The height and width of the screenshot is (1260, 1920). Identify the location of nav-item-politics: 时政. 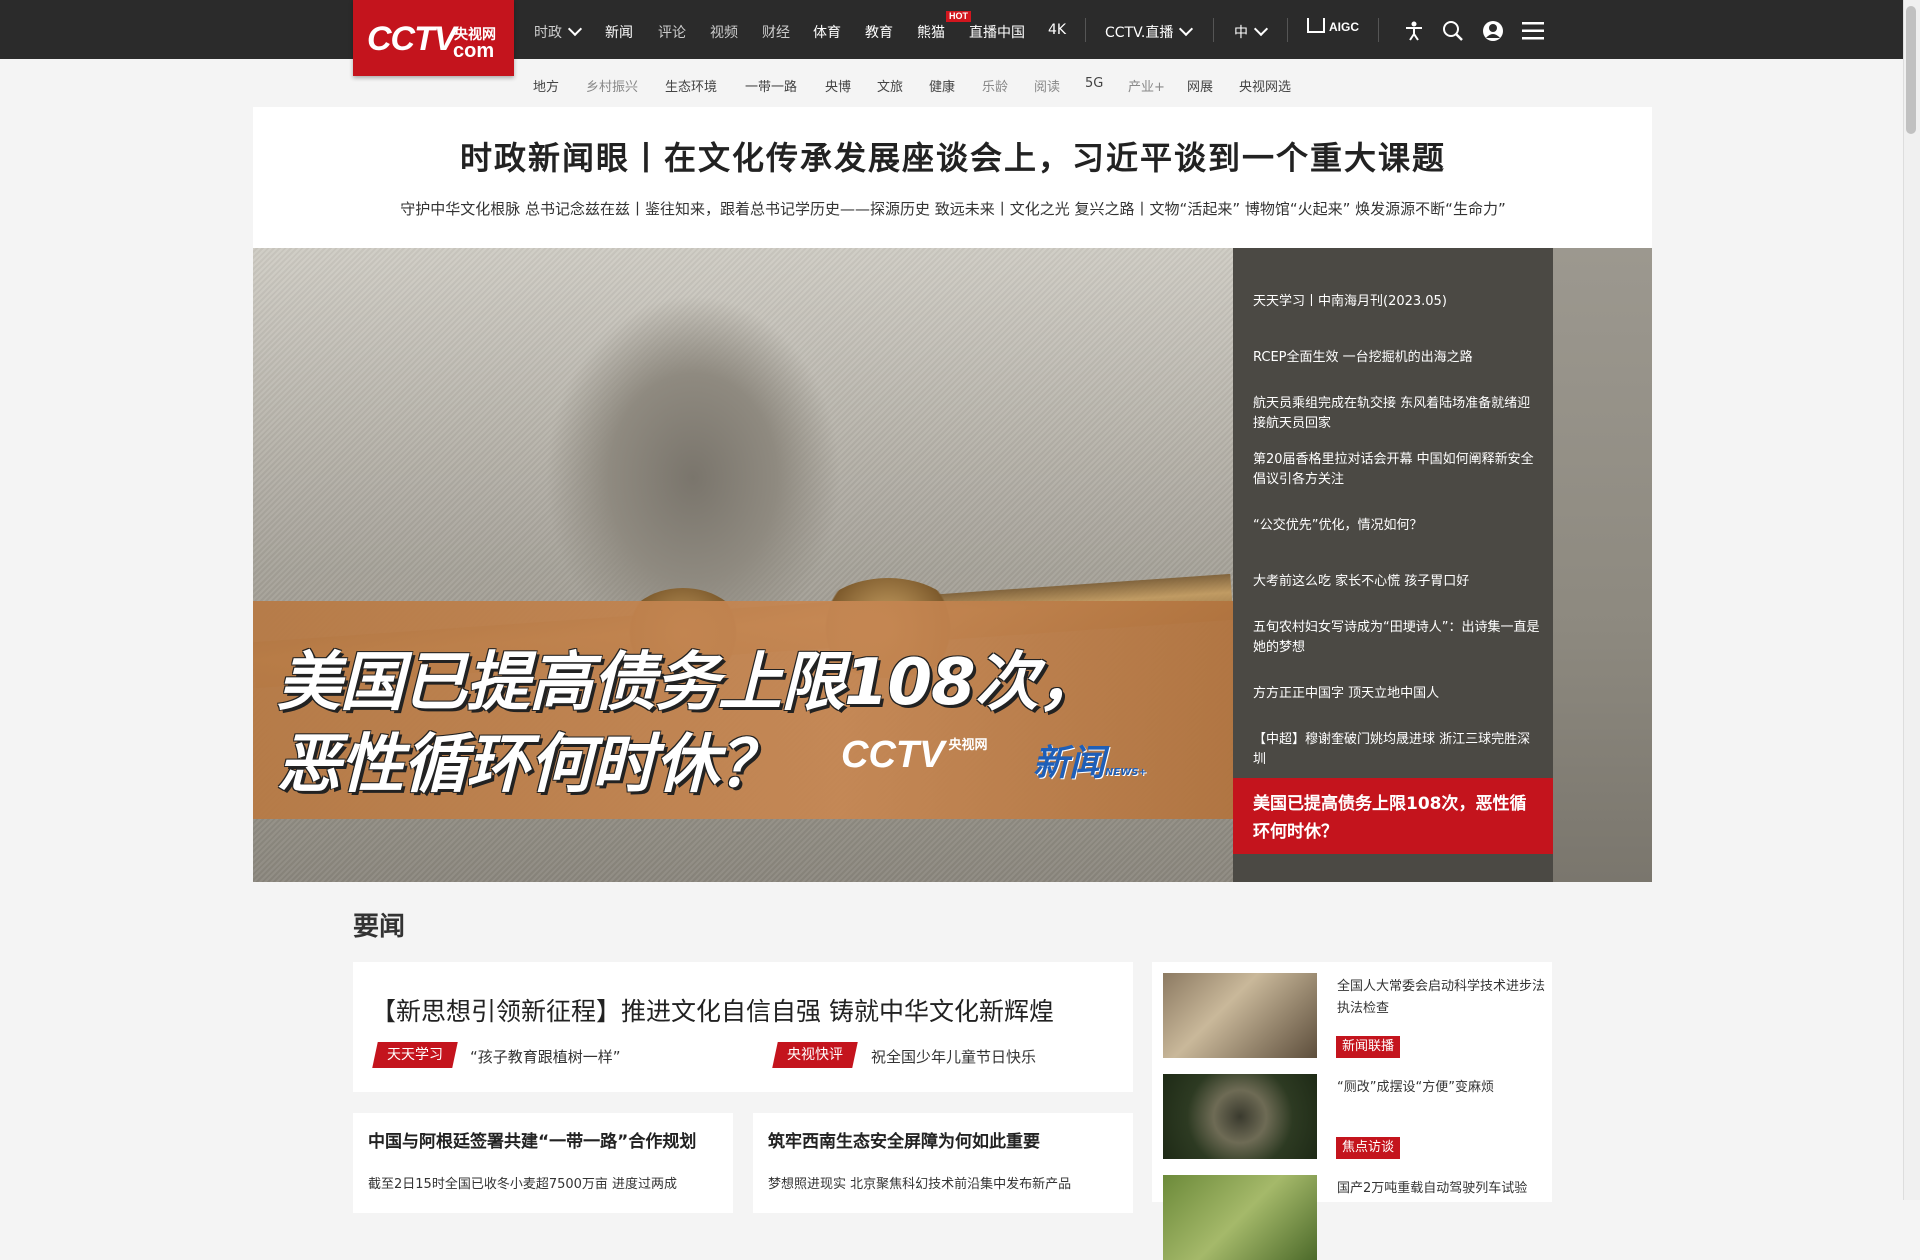
(558, 31).